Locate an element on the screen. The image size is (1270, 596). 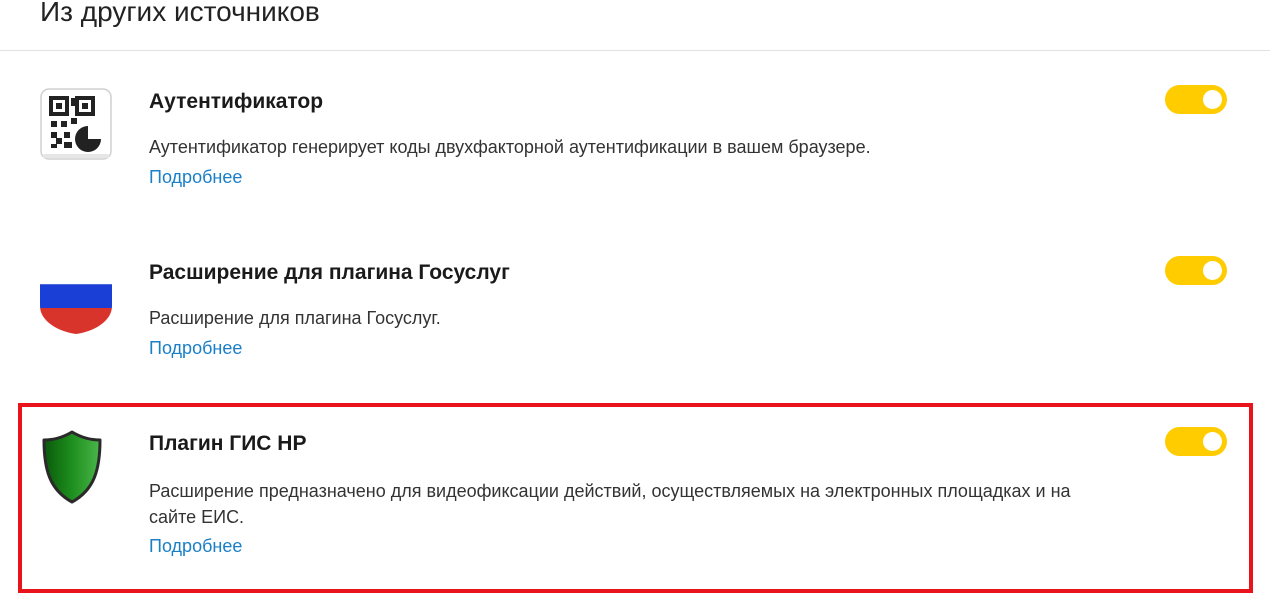
qr-code-icon is located at coordinates (76, 124).